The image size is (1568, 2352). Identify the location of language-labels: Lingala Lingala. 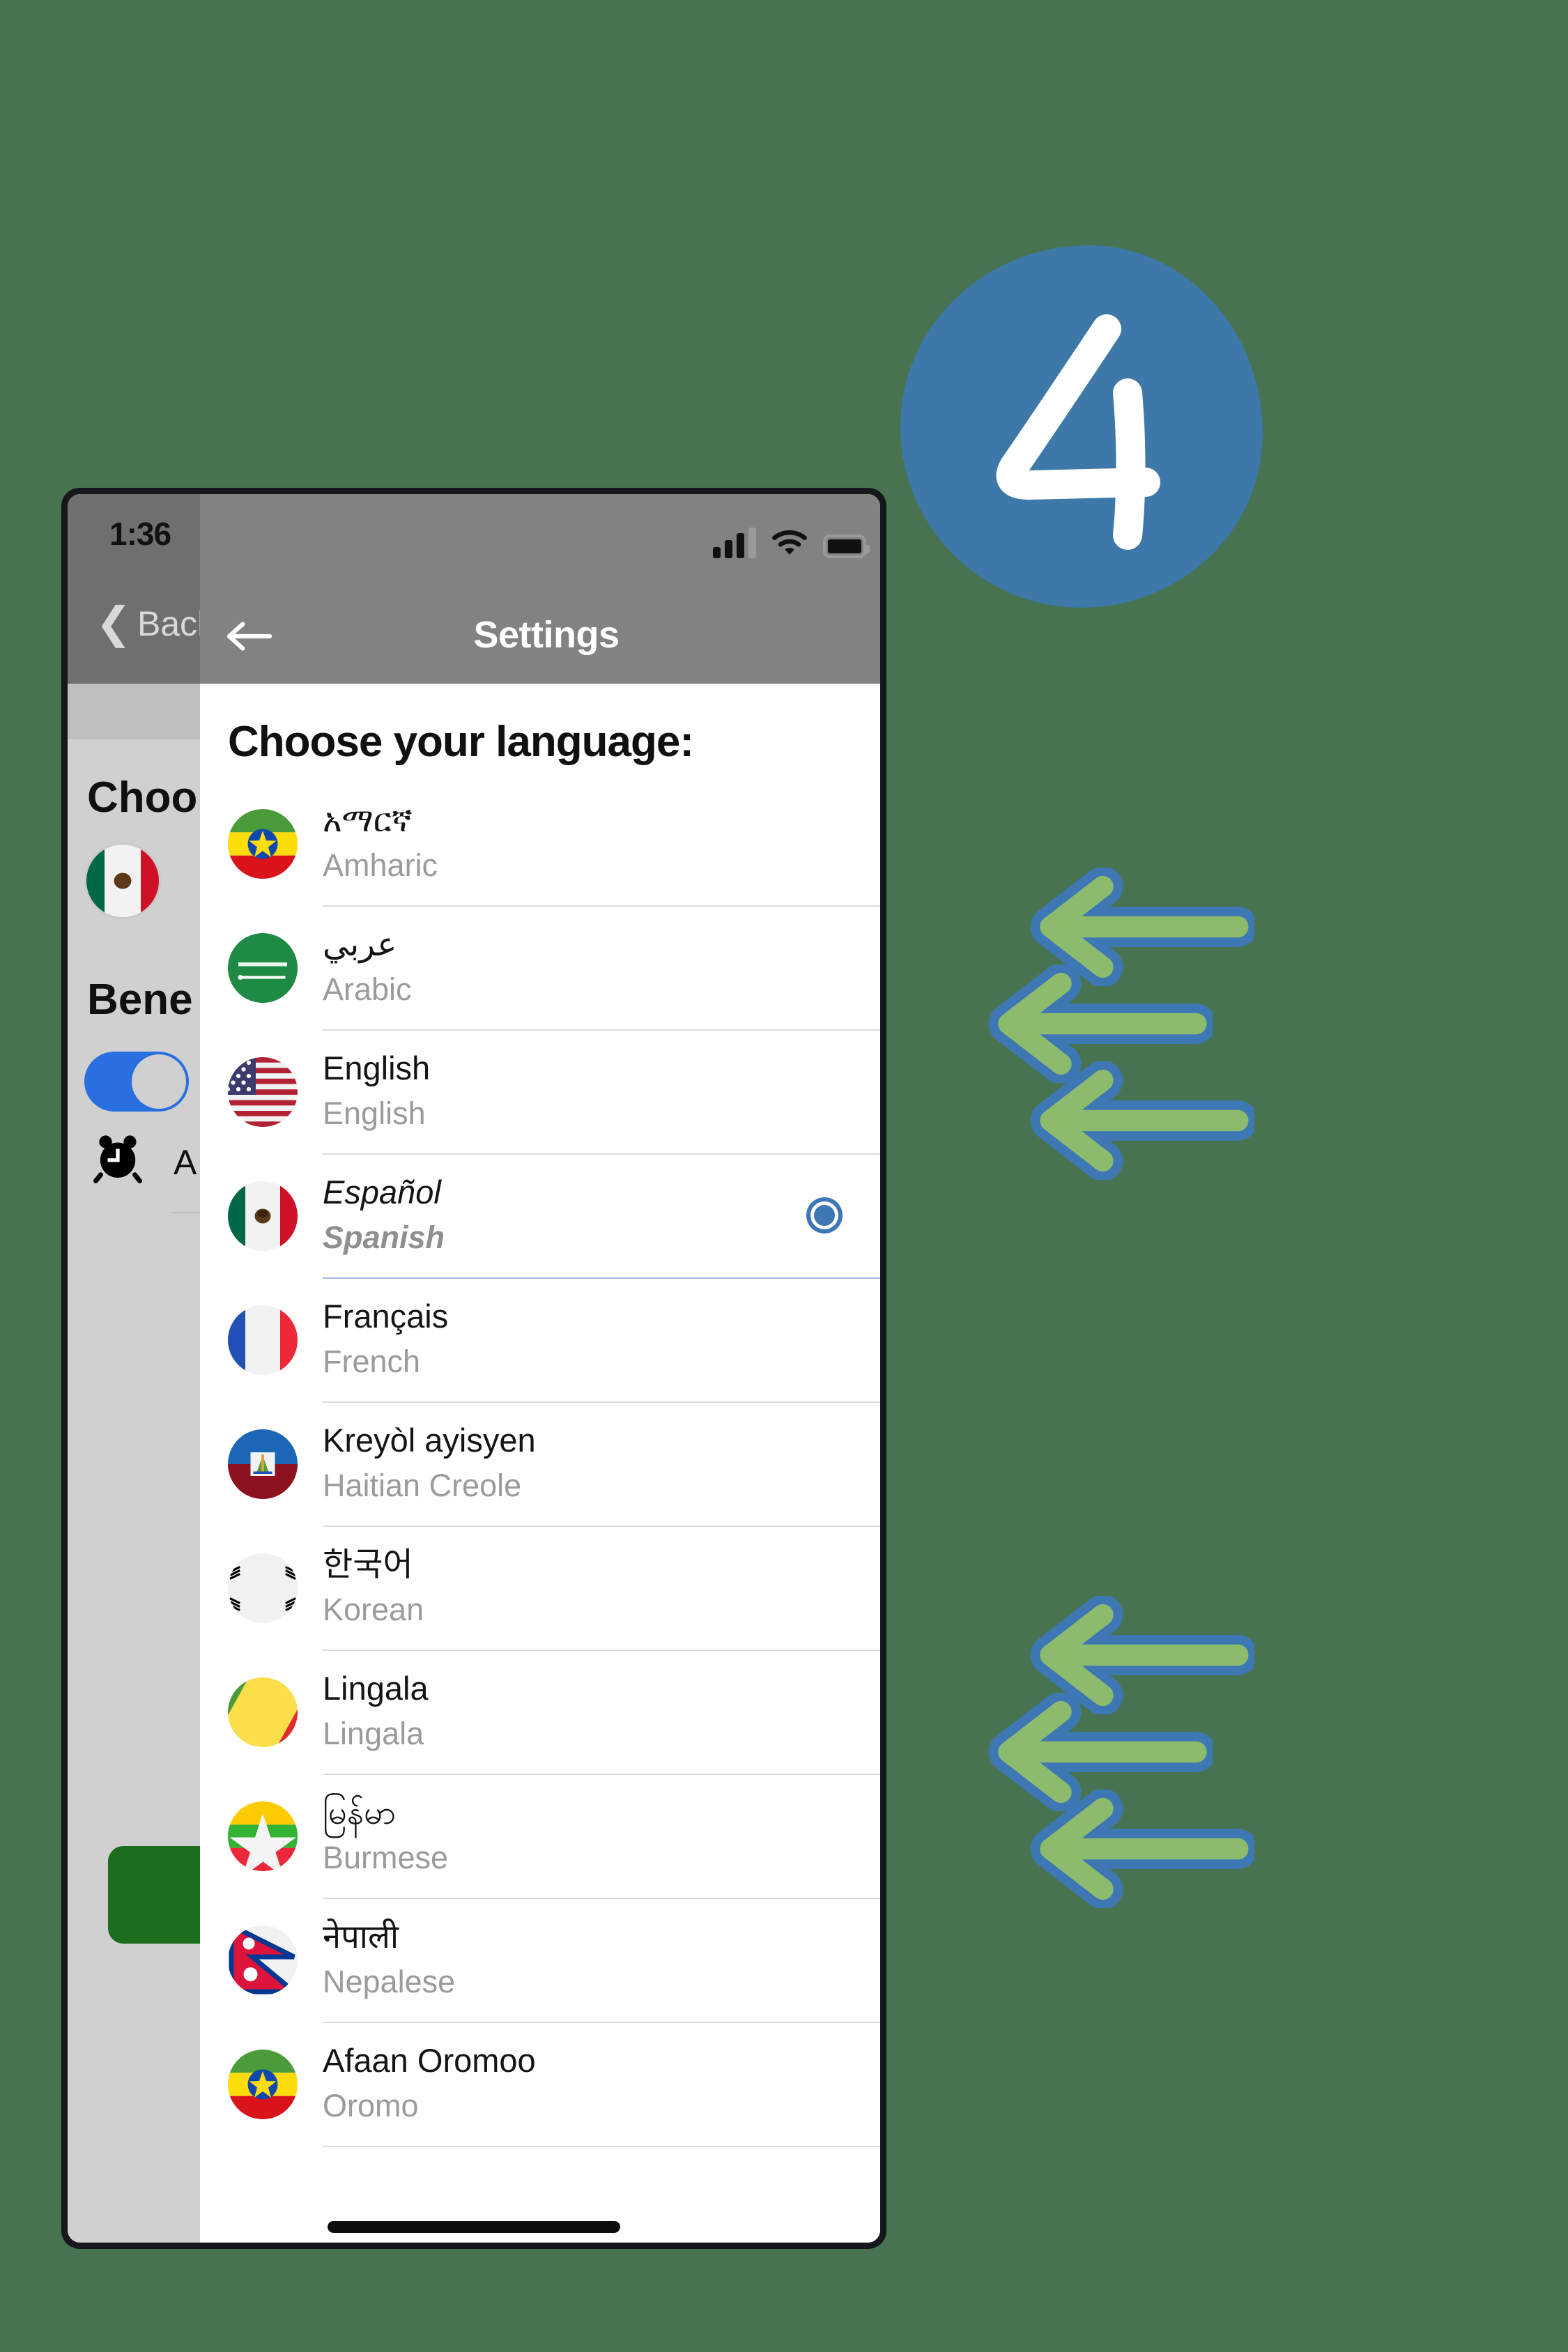
(601, 1712).